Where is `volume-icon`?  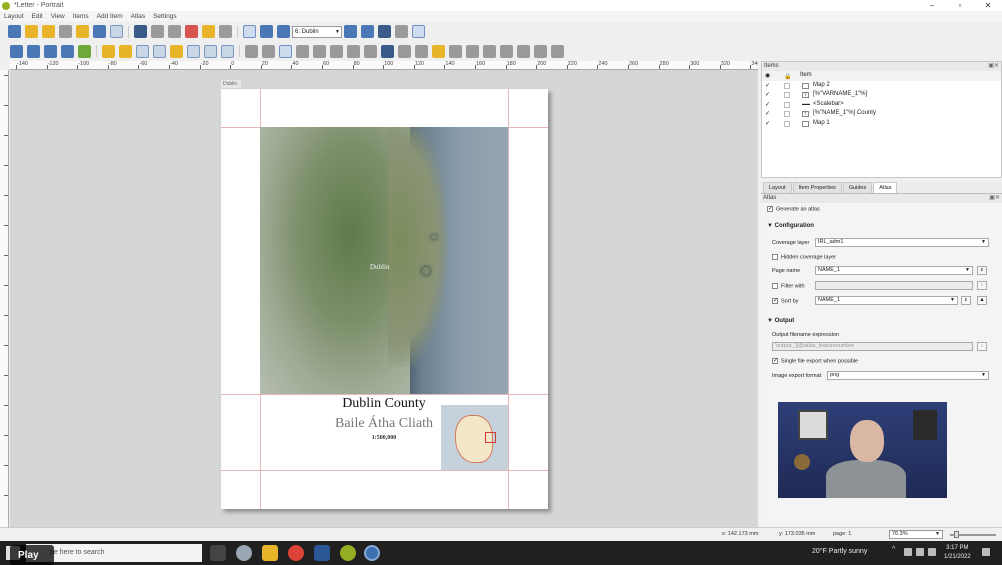 volume-icon is located at coordinates (920, 552).